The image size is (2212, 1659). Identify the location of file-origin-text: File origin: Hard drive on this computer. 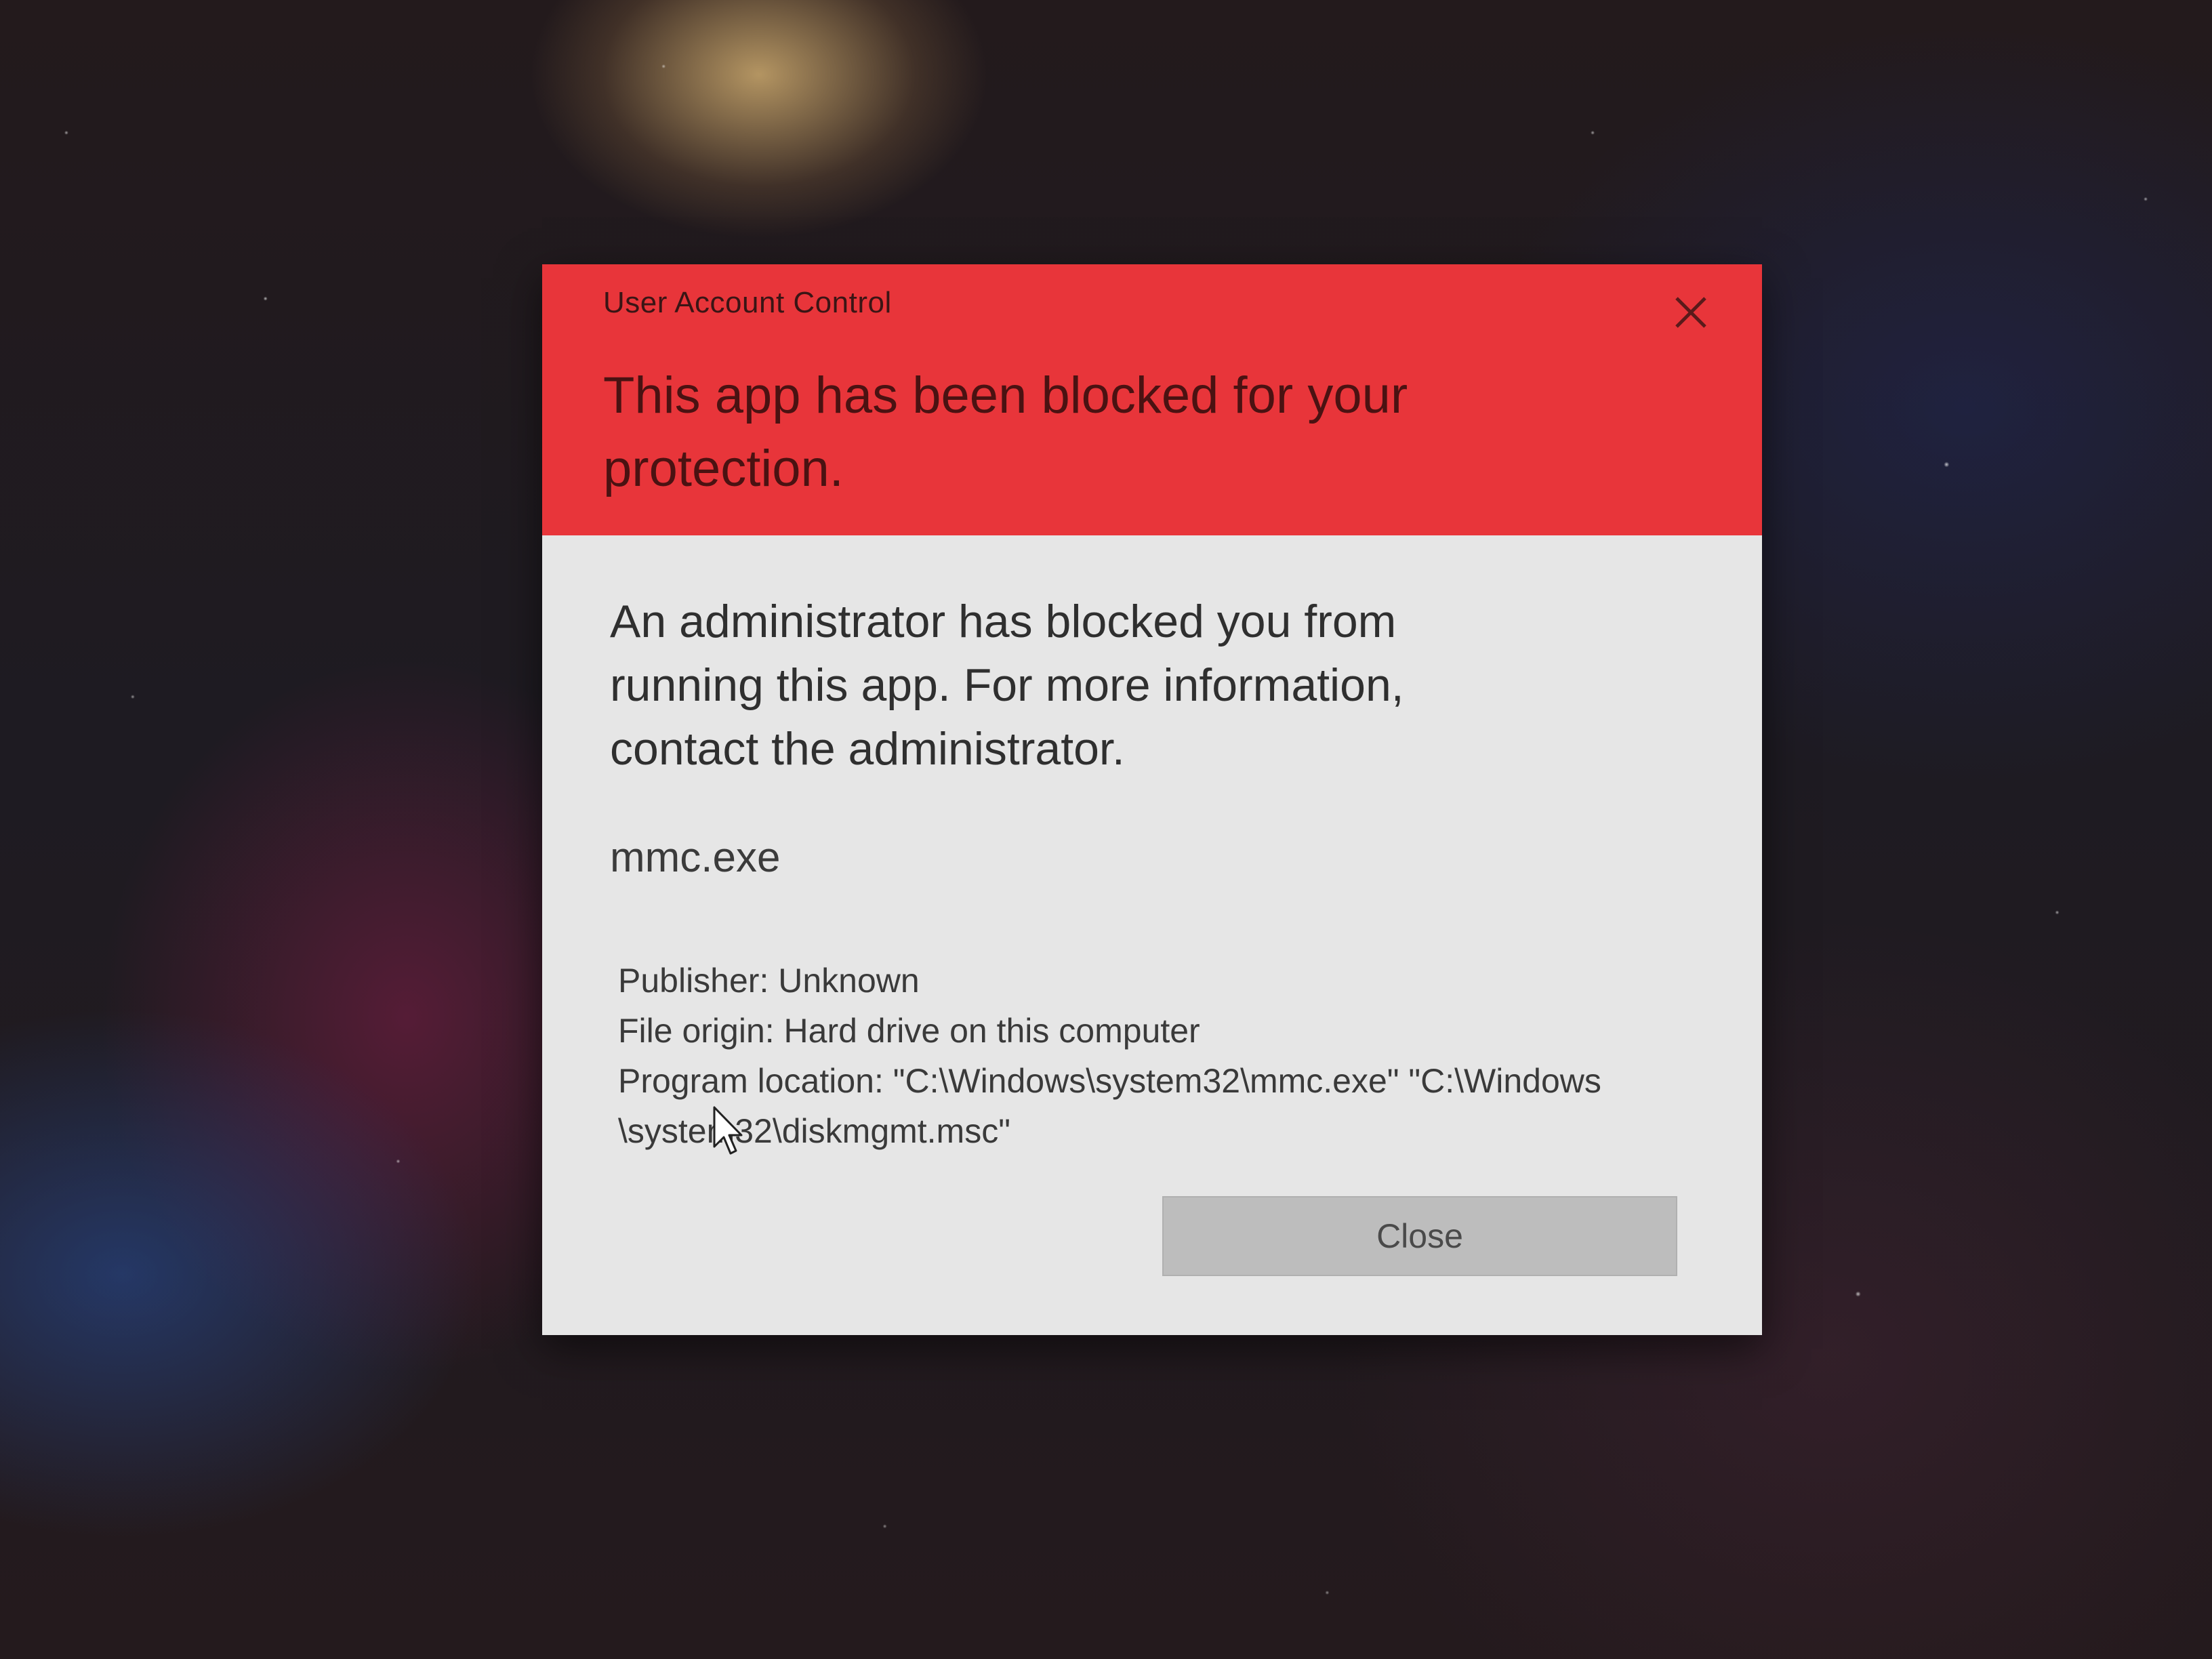
(909, 1031).